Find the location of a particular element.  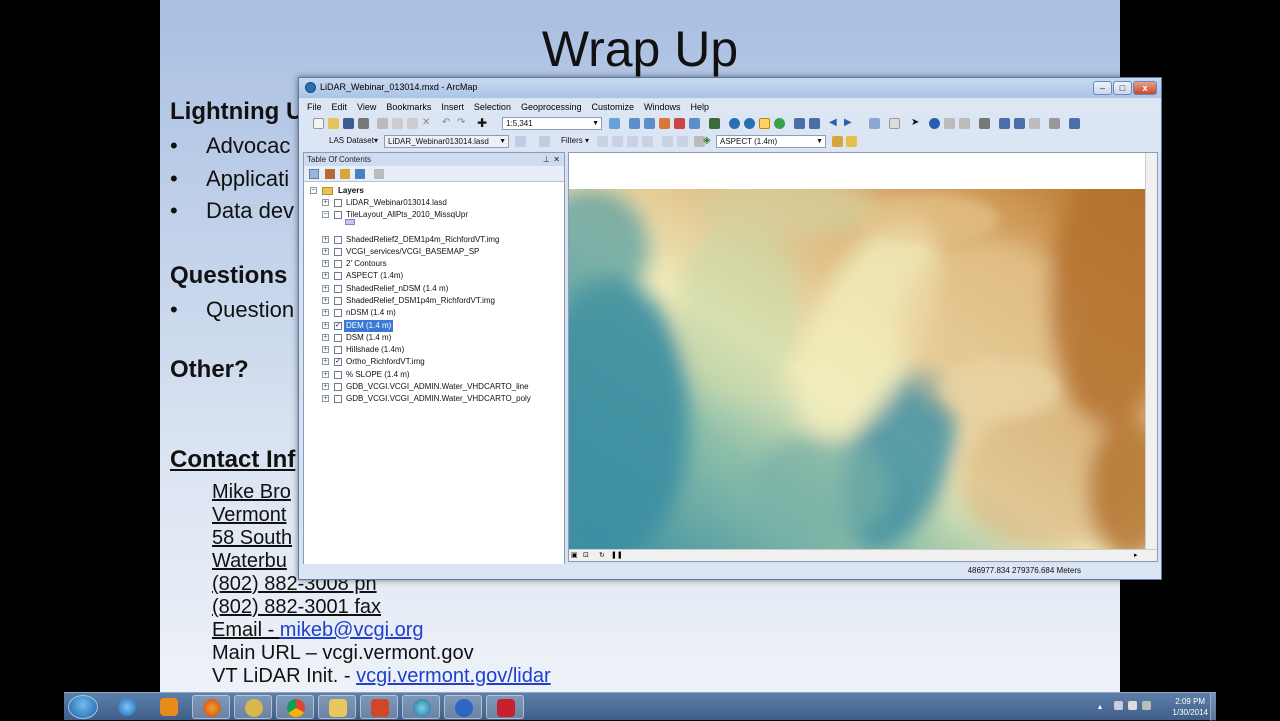

taskbar-chrome is located at coordinates (295, 707).